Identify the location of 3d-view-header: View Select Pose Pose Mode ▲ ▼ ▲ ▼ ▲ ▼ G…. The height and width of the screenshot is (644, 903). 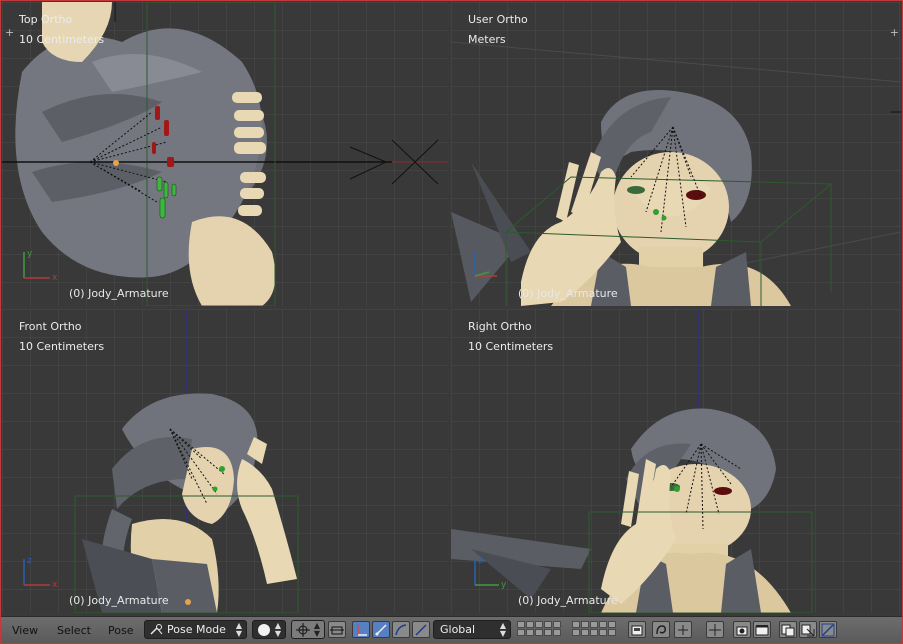
(451, 630).